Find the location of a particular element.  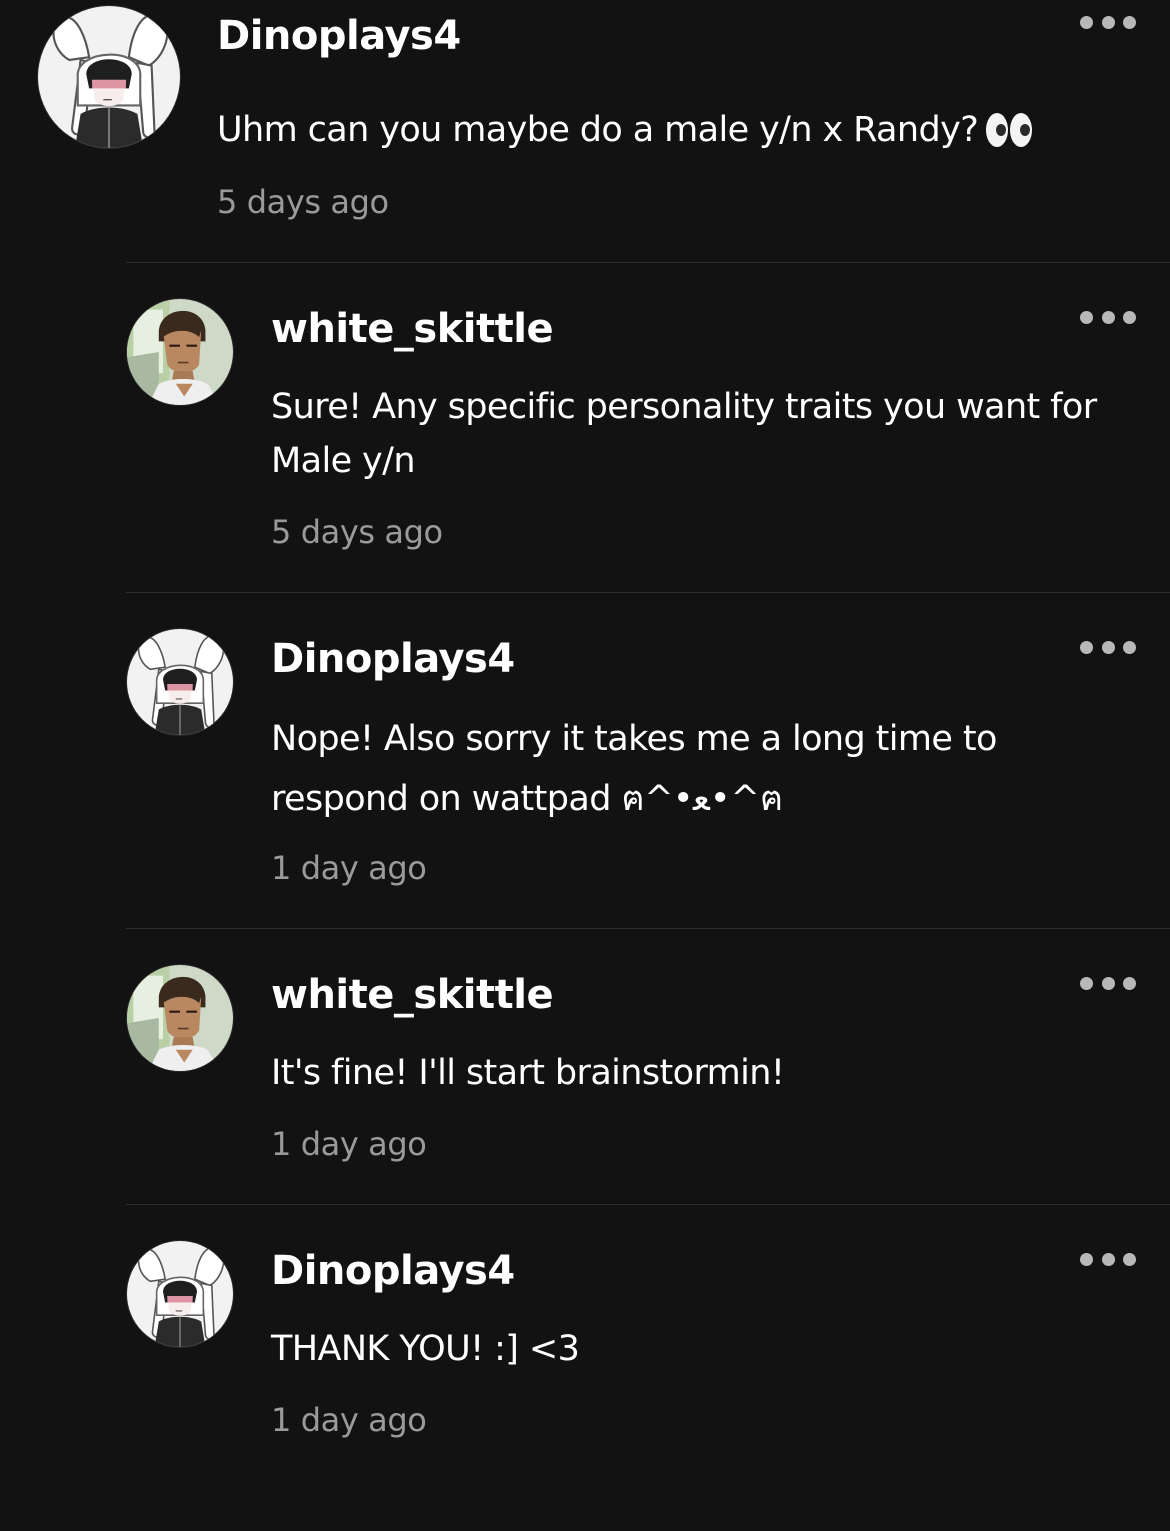

comment-text: It's fine! I'll start brainstormin! is located at coordinates (528, 1073).